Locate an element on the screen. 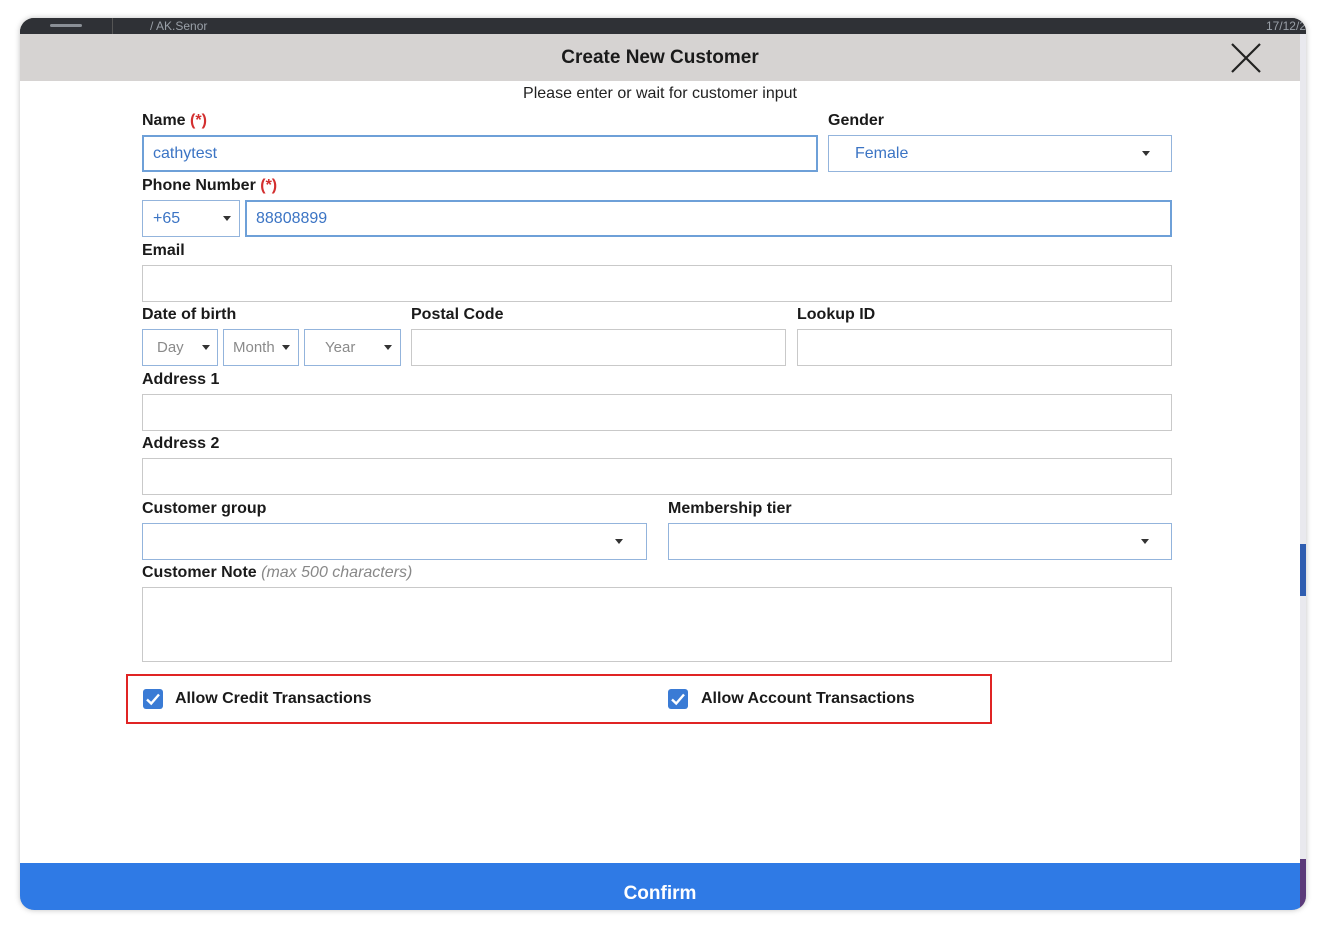 This screenshot has width=1324, height=928. close-x-icon is located at coordinates (1246, 58).